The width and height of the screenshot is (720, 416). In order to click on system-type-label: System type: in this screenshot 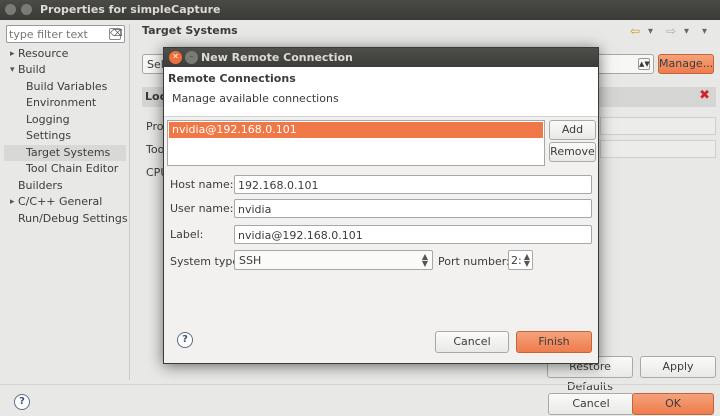, I will do `click(206, 261)`.